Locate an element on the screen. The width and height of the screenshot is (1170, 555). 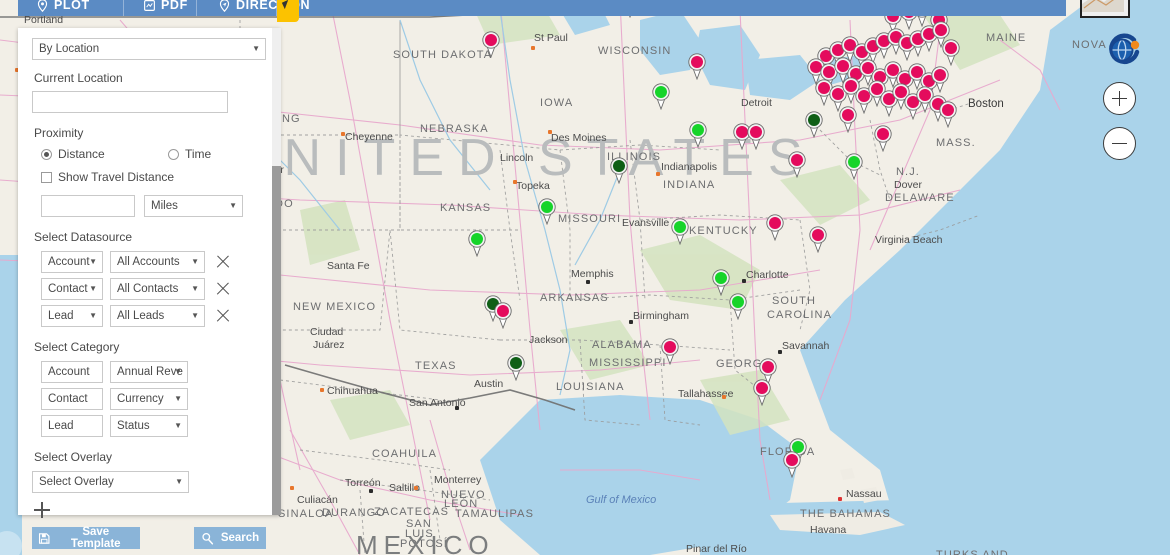
map-label: Cheyenne is located at coordinates (369, 137).